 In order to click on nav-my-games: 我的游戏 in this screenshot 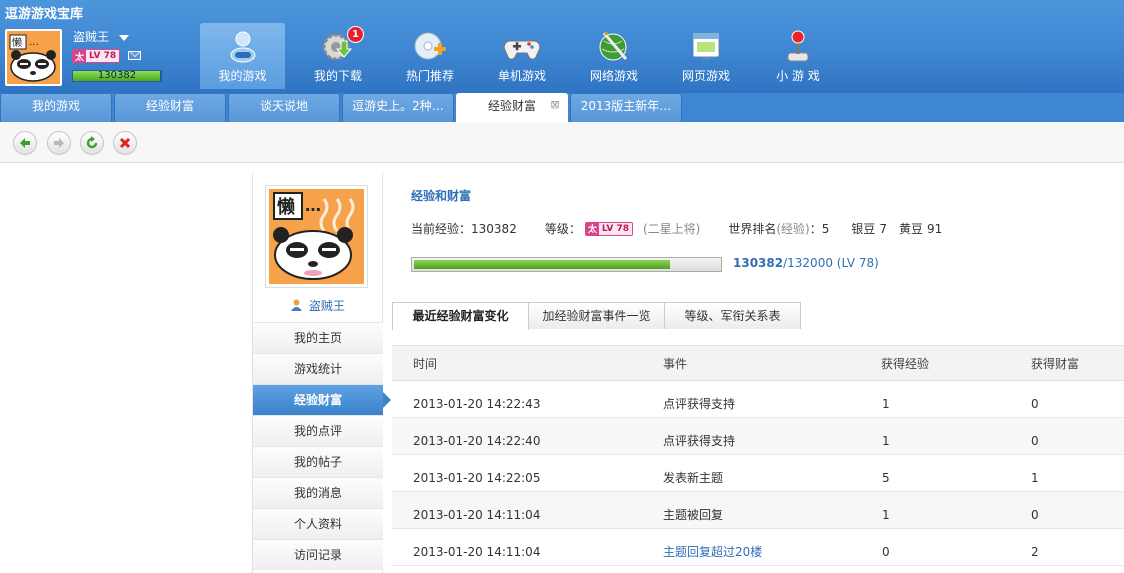, I will do `click(242, 56)`.